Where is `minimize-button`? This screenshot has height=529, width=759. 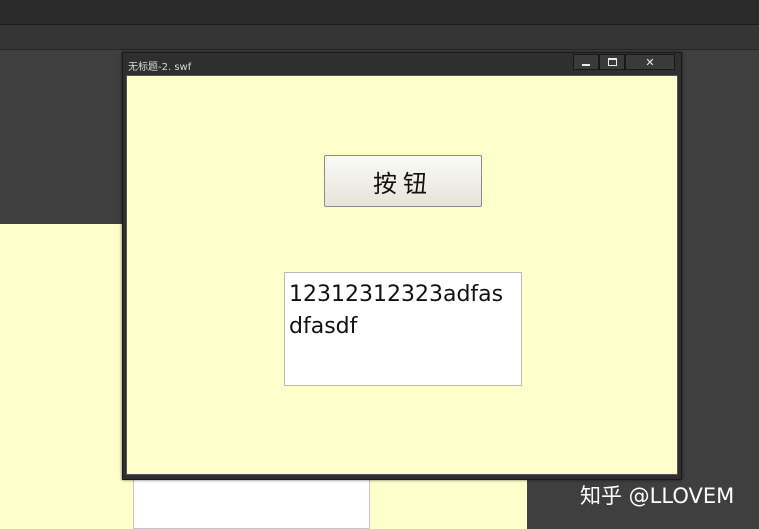
minimize-button is located at coordinates (586, 62).